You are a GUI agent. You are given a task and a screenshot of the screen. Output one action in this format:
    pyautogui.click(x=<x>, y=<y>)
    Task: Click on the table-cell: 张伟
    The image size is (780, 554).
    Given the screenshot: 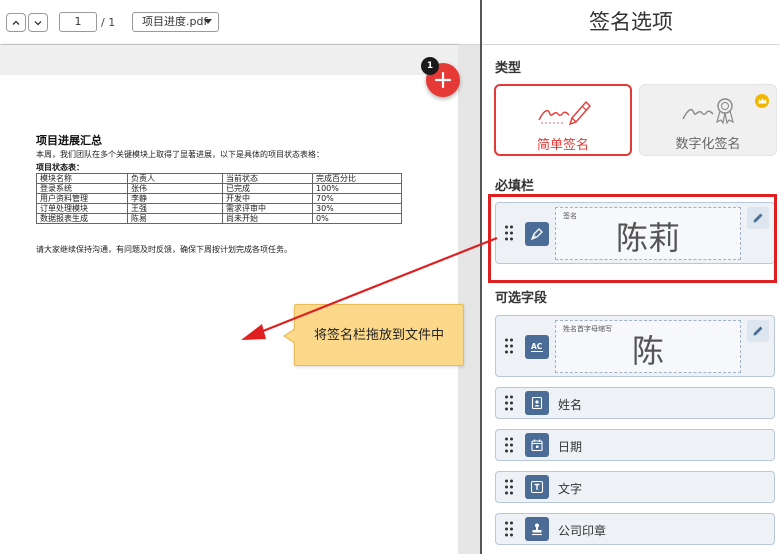 What is the action you would take?
    pyautogui.click(x=175, y=188)
    